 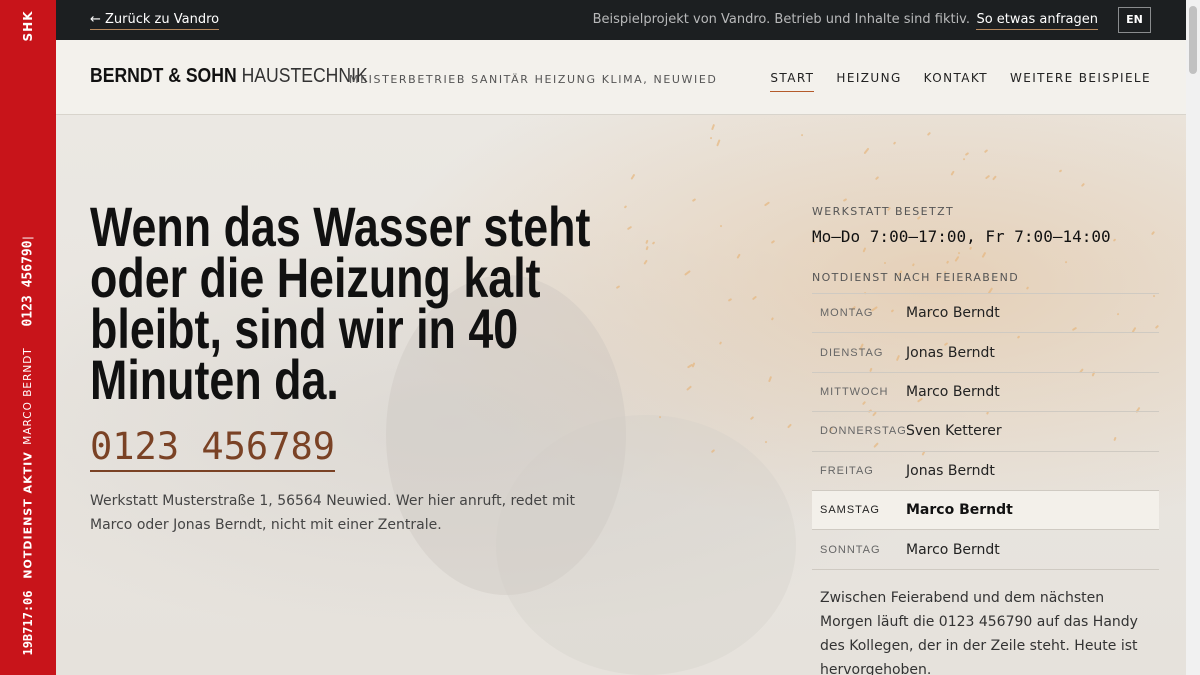 I want to click on schedule-row: MONTAG Marco Berndt, so click(x=985, y=314).